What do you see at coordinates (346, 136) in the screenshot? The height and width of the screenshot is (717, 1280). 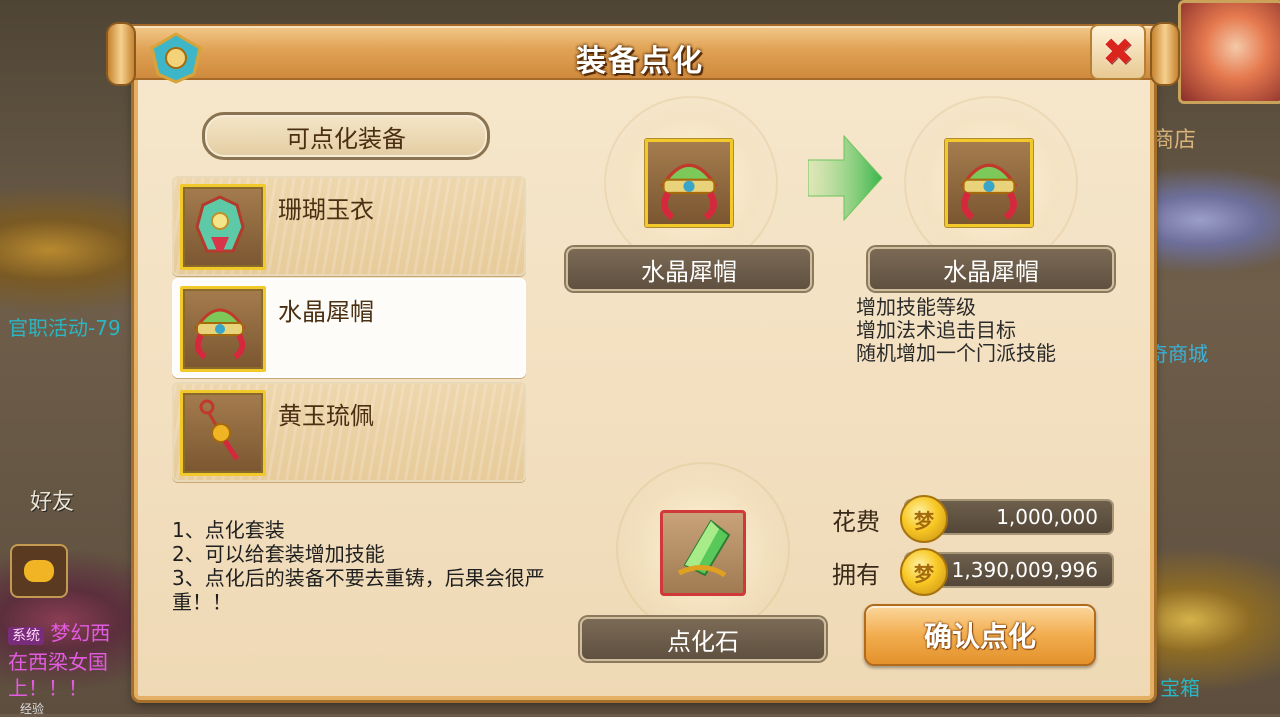 I see `equipment-list-header: 可点化装备` at bounding box center [346, 136].